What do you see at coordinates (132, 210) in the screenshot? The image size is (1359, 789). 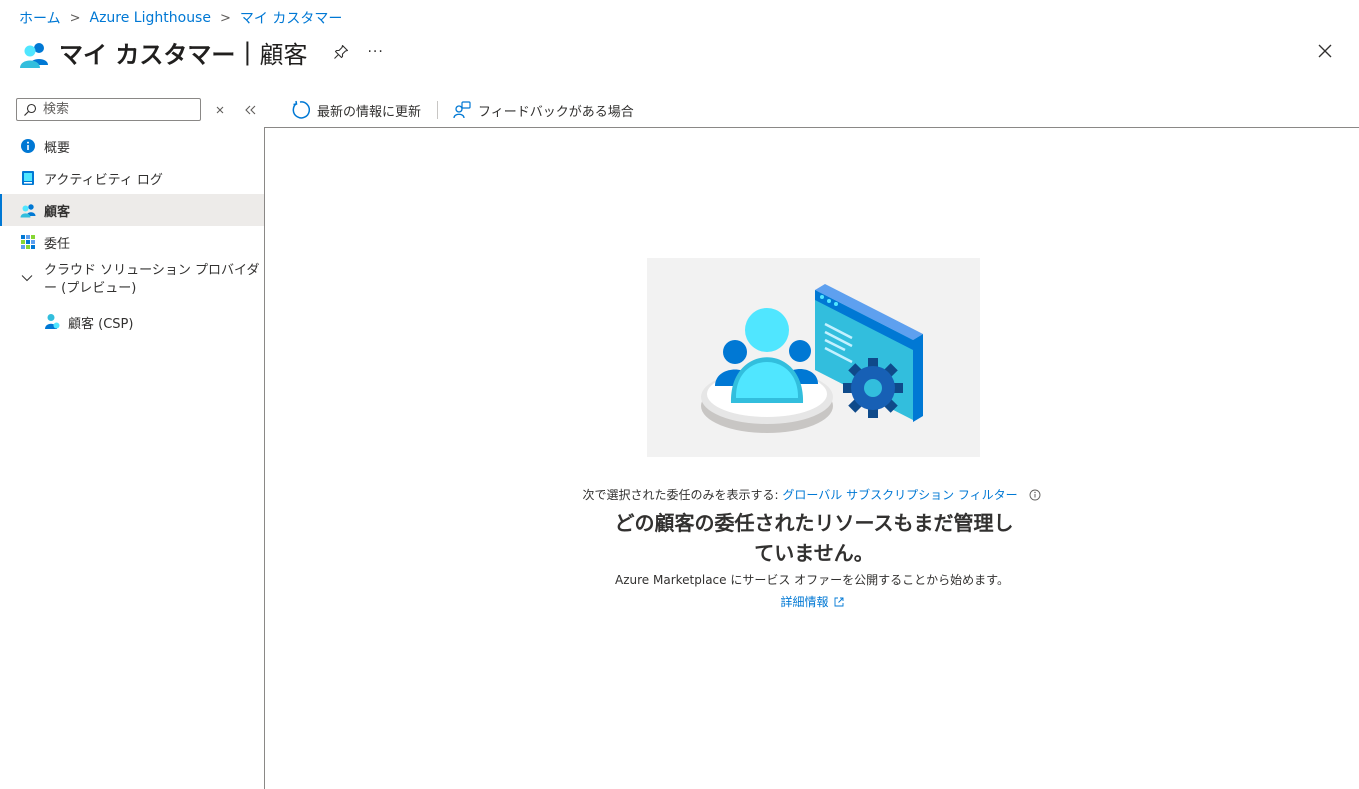 I see `sidebar-item-customers: 顧客` at bounding box center [132, 210].